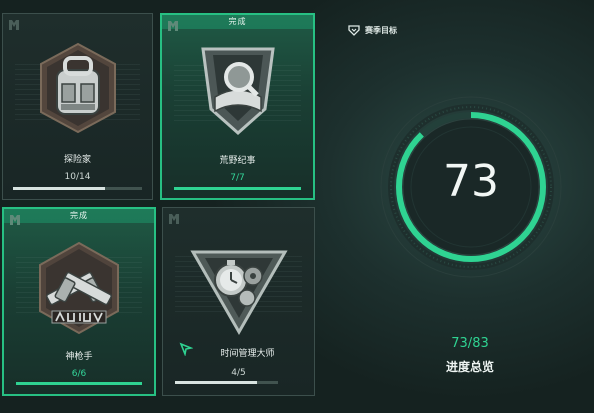 Image resolution: width=594 pixels, height=413 pixels. I want to click on season-goal-header: 赛季目标, so click(372, 30).